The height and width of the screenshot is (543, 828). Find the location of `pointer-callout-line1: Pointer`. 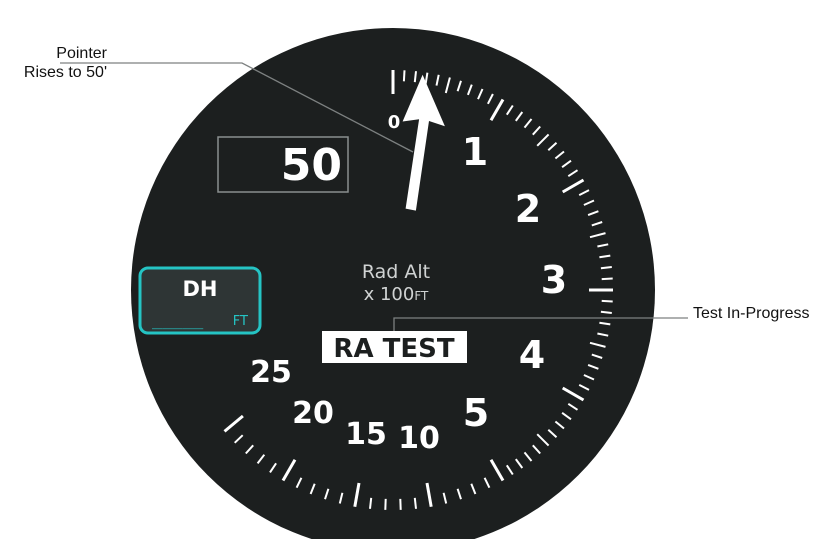

pointer-callout-line1: Pointer is located at coordinates (53, 53).